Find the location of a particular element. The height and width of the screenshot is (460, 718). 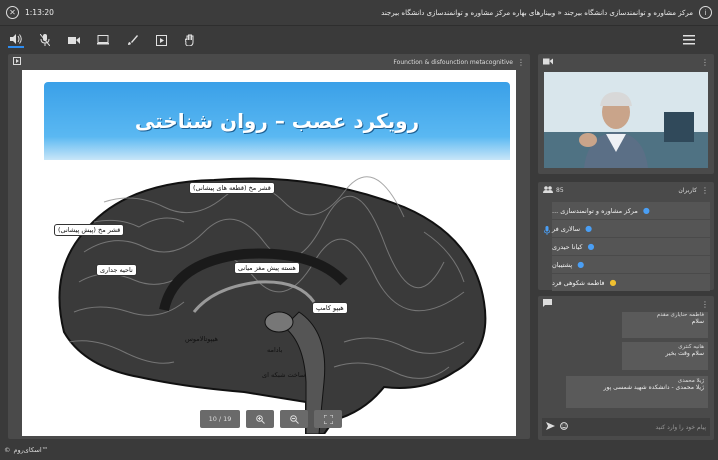

user-name: فاطمه شکوهی فرد is located at coordinates (578, 282).